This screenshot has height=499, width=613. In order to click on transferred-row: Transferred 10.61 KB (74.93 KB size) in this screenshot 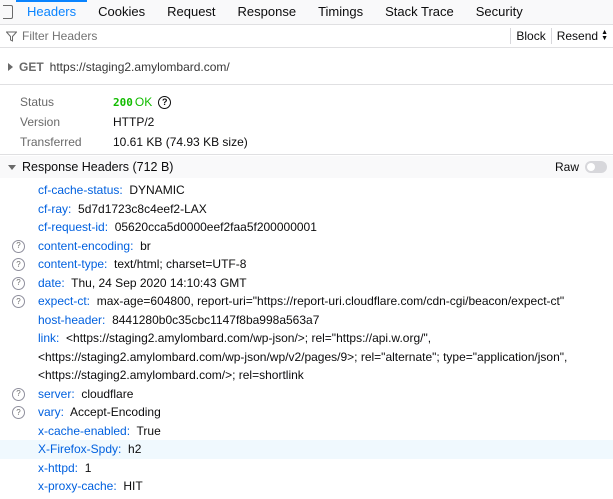, I will do `click(134, 142)`.